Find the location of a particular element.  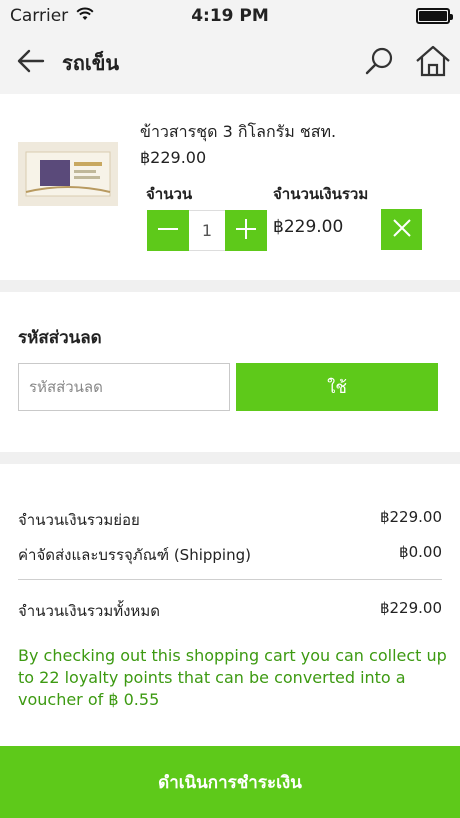

grand-total-label: จำนวนเงินรวมทั้งหมด is located at coordinates (89, 611).